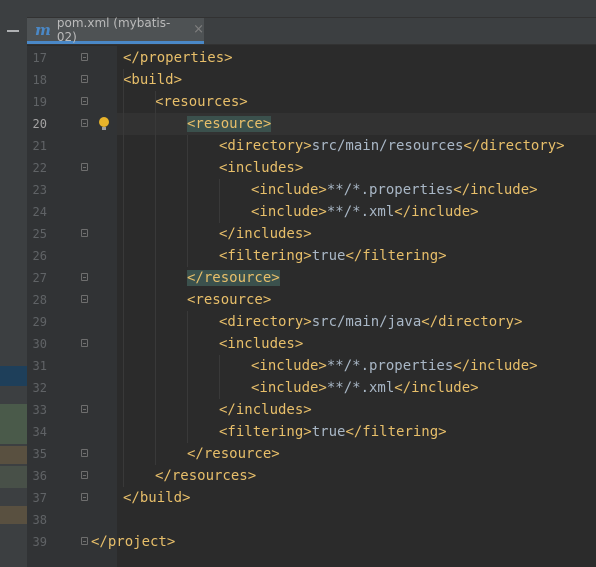 Image resolution: width=596 pixels, height=567 pixels. Describe the element at coordinates (39, 520) in the screenshot. I see `line-number: 38` at that location.